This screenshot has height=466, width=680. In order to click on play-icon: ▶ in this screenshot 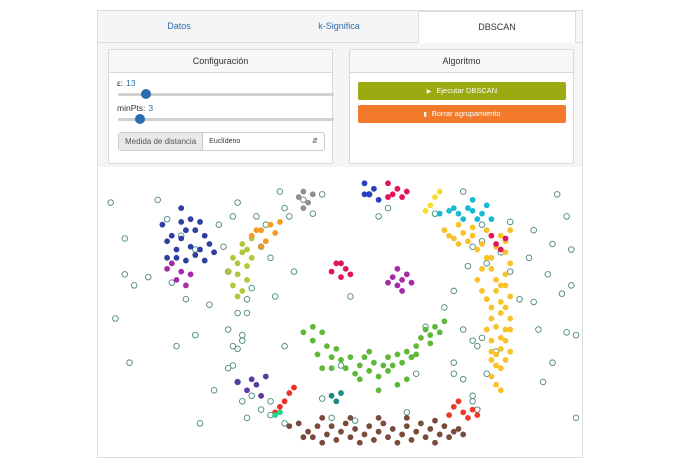, I will do `click(429, 92)`.